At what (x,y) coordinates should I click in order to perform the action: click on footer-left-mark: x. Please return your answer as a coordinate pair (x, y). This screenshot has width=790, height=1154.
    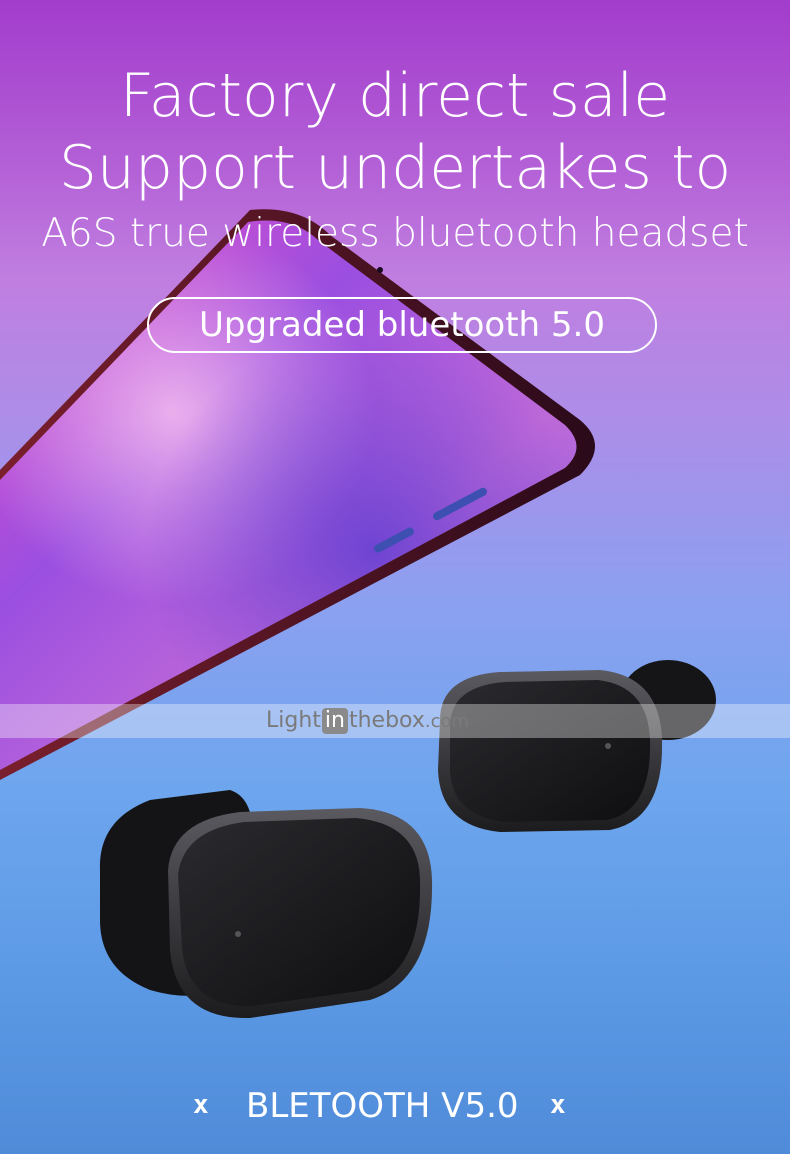
    Looking at the image, I should click on (201, 1105).